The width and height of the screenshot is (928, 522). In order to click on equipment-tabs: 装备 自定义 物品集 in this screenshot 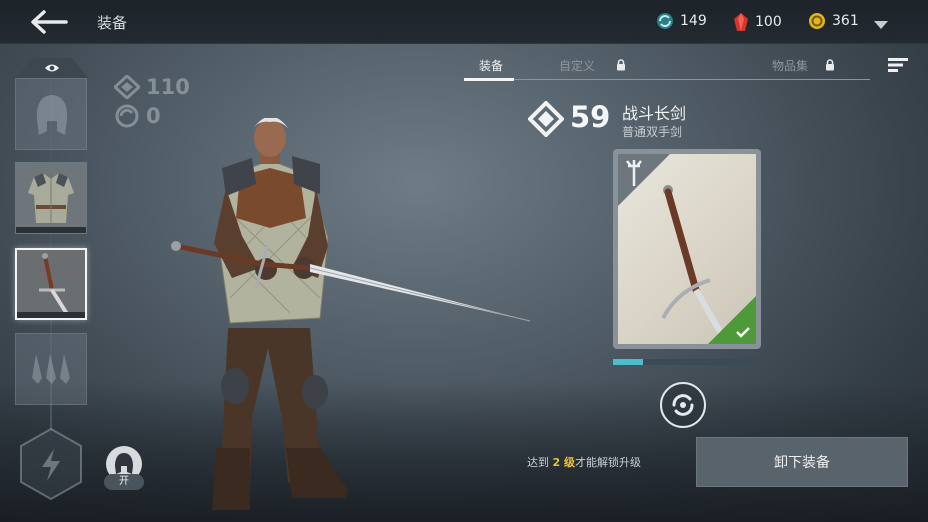, I will do `click(667, 66)`.